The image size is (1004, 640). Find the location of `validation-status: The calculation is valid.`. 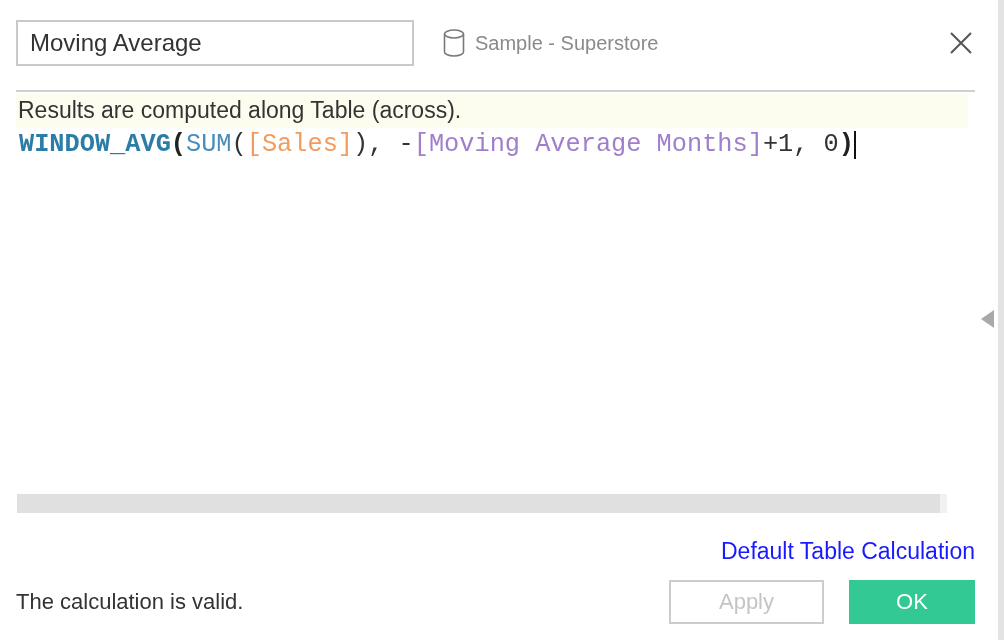

validation-status: The calculation is valid. is located at coordinates (130, 602).